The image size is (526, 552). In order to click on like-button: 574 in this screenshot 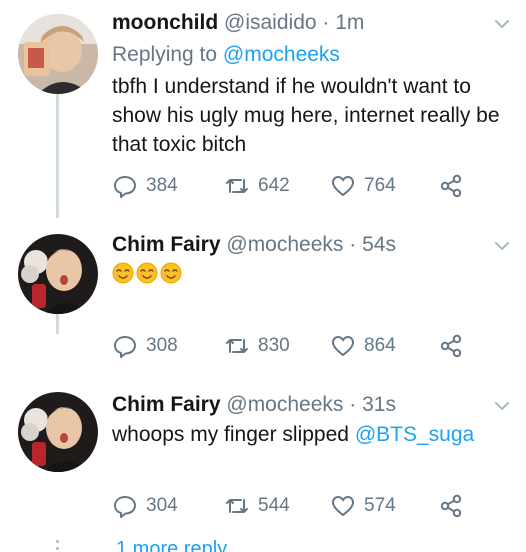, I will do `click(363, 506)`.